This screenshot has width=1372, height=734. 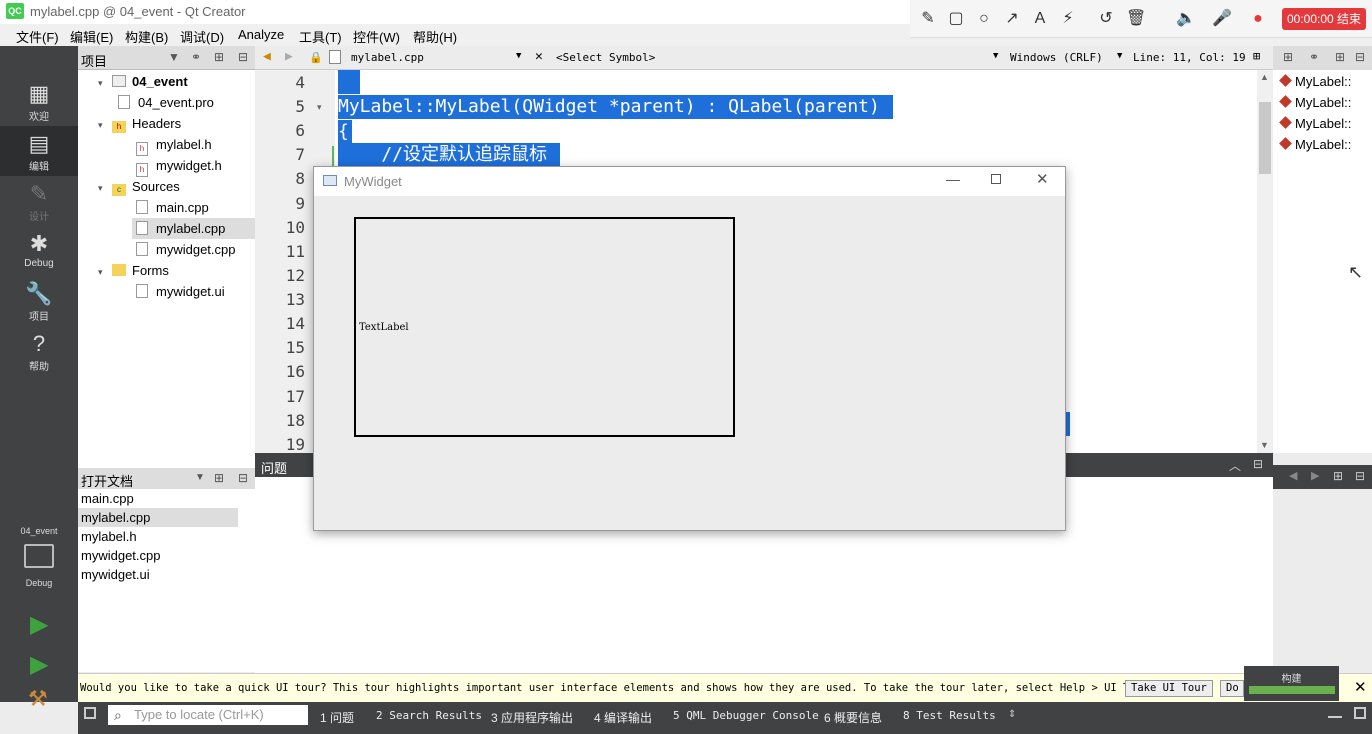 I want to click on code-line-brace: {, so click(x=345, y=132).